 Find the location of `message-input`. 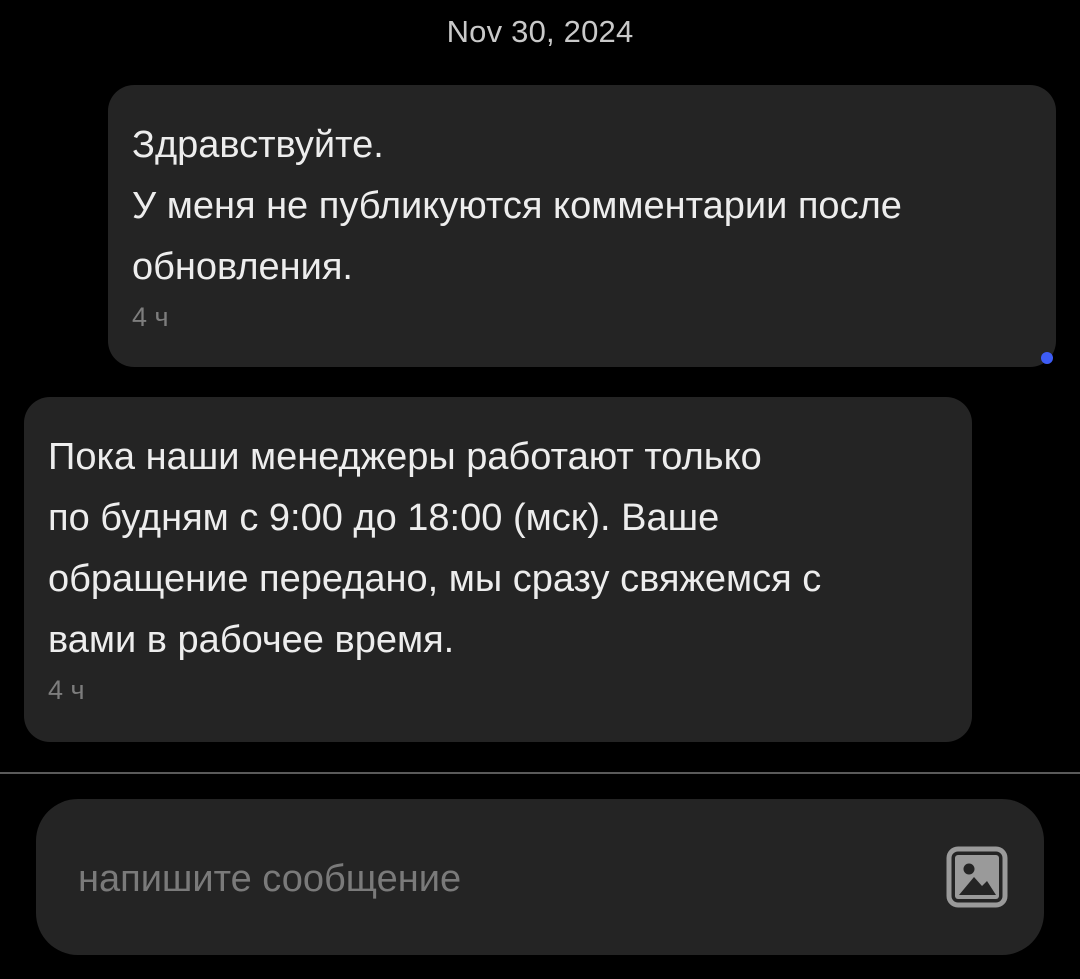

message-input is located at coordinates (488, 879).